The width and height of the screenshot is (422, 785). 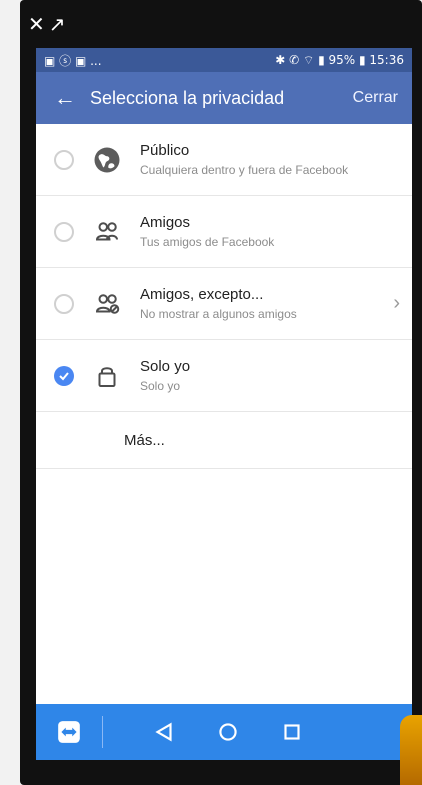 I want to click on privacy-option-only-me: Solo yo Solo yo, so click(x=224, y=376).